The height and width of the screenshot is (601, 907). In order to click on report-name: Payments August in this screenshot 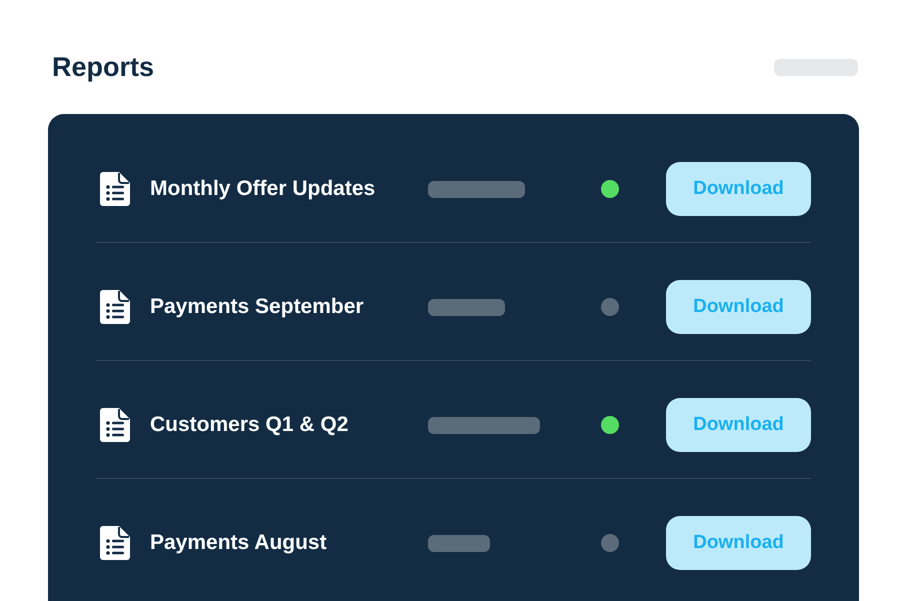, I will do `click(239, 543)`.